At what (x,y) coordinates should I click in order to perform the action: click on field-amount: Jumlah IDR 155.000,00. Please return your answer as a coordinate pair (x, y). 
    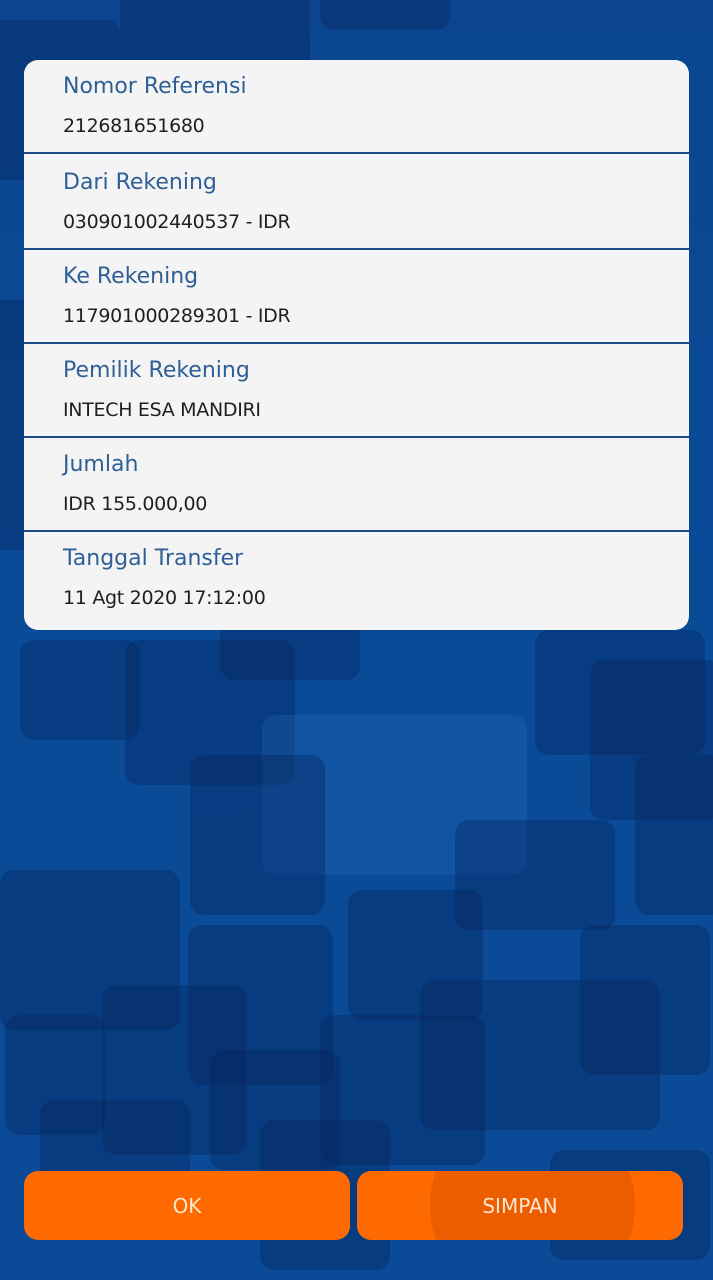
    Looking at the image, I should click on (356, 485).